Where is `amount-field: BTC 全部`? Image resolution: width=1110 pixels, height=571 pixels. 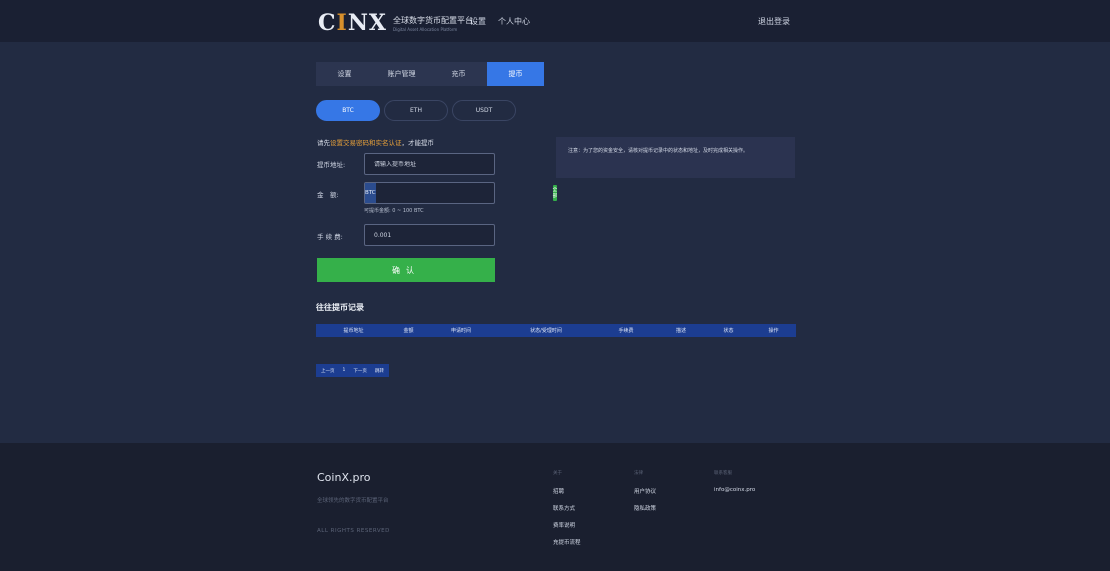 amount-field: BTC 全部 is located at coordinates (461, 193).